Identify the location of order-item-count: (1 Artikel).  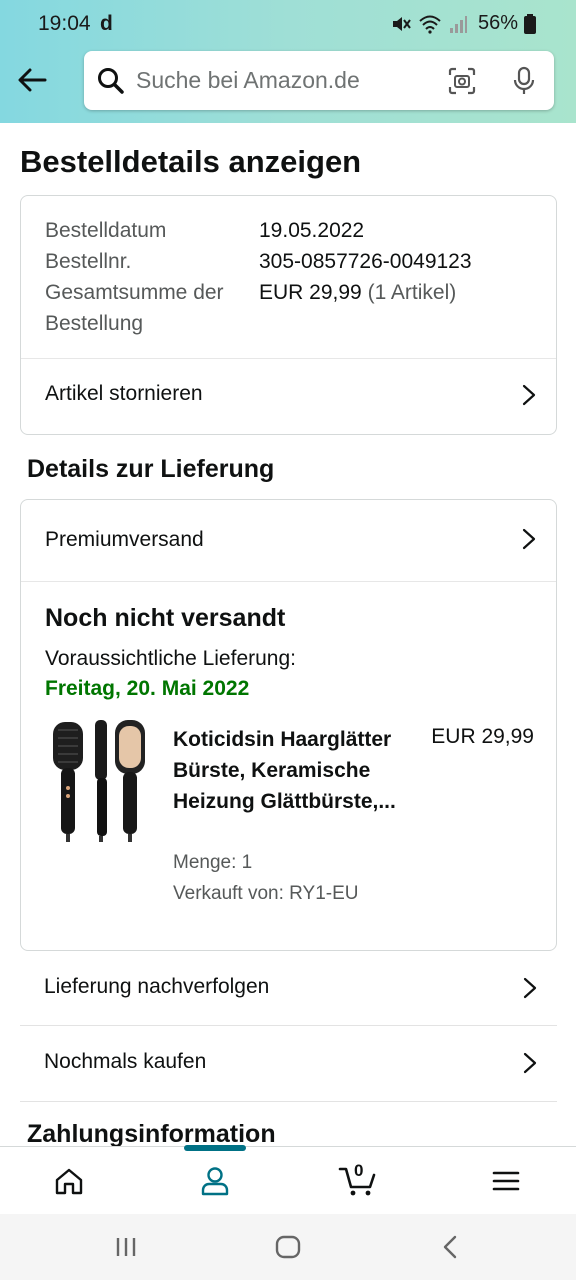
(412, 292).